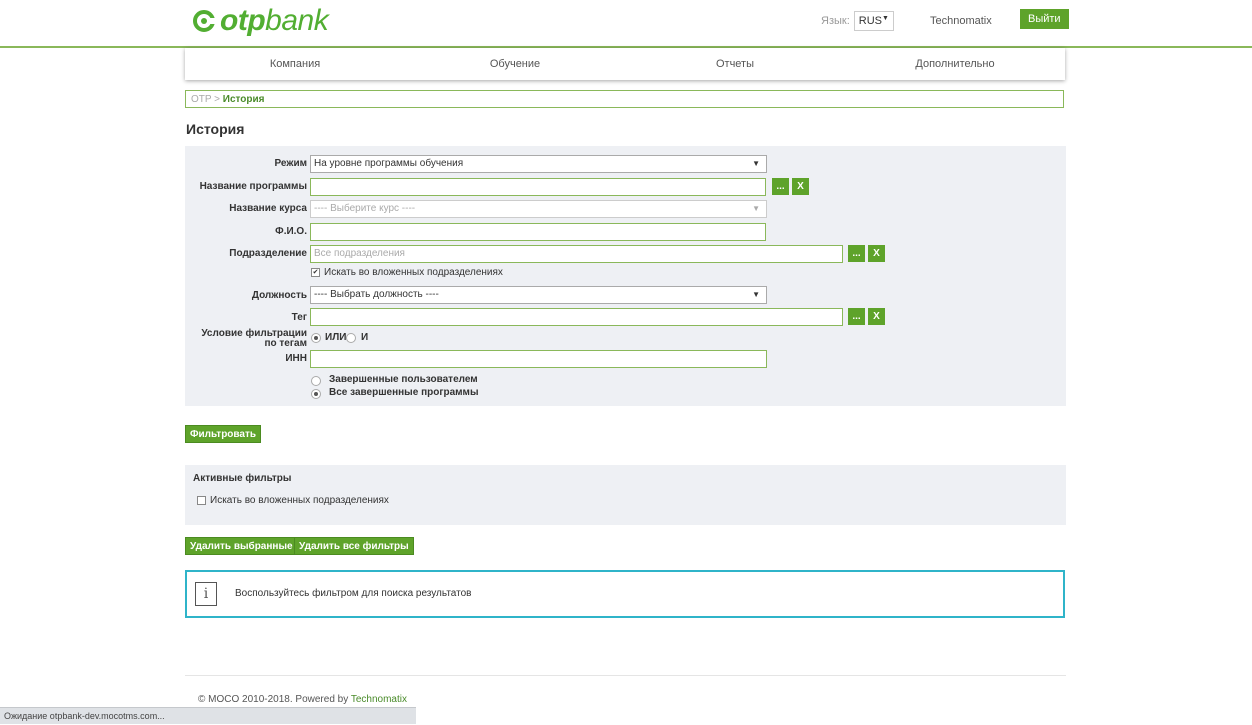  I want to click on filter-button: Фильтровать, so click(223, 434).